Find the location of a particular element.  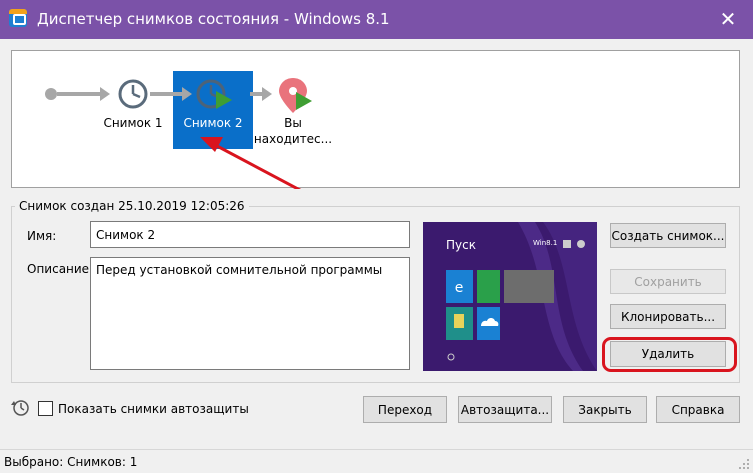

timeline-node-label-2: Снимок 2 is located at coordinates (213, 123).